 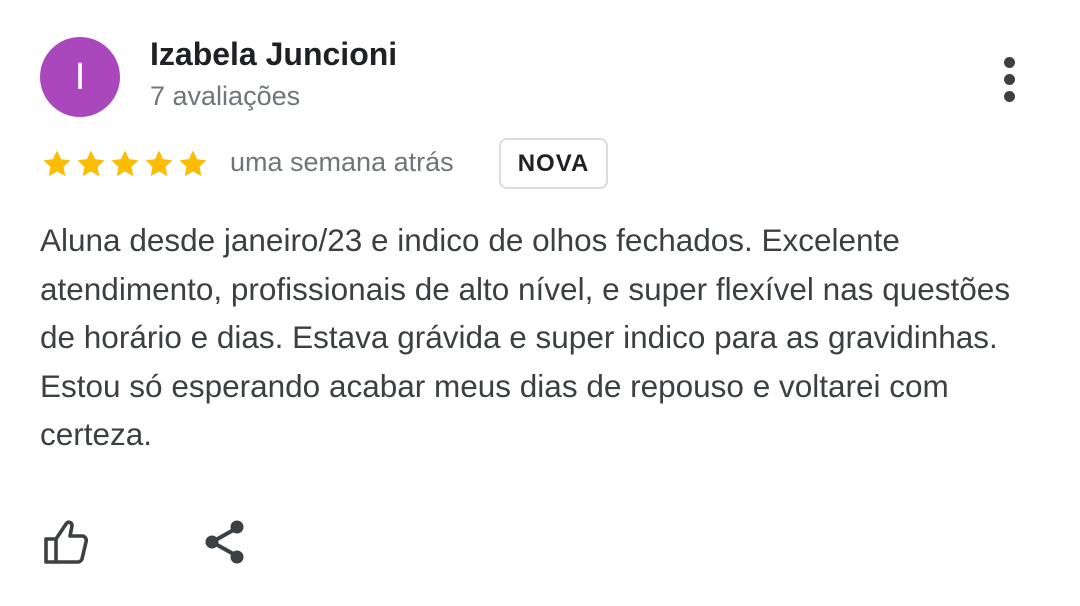 I want to click on review-count: 7 avaliações, so click(x=225, y=96).